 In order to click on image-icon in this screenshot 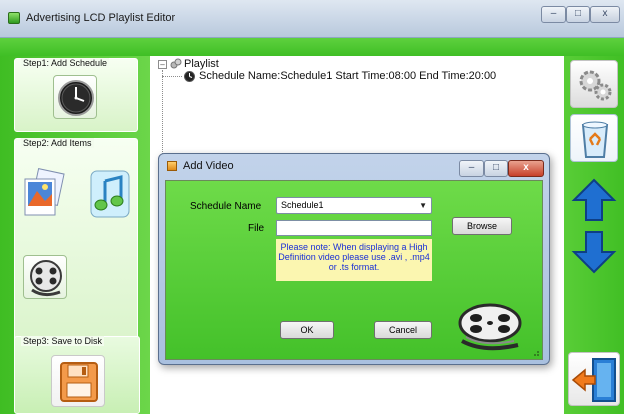, I will do `click(44, 192)`.